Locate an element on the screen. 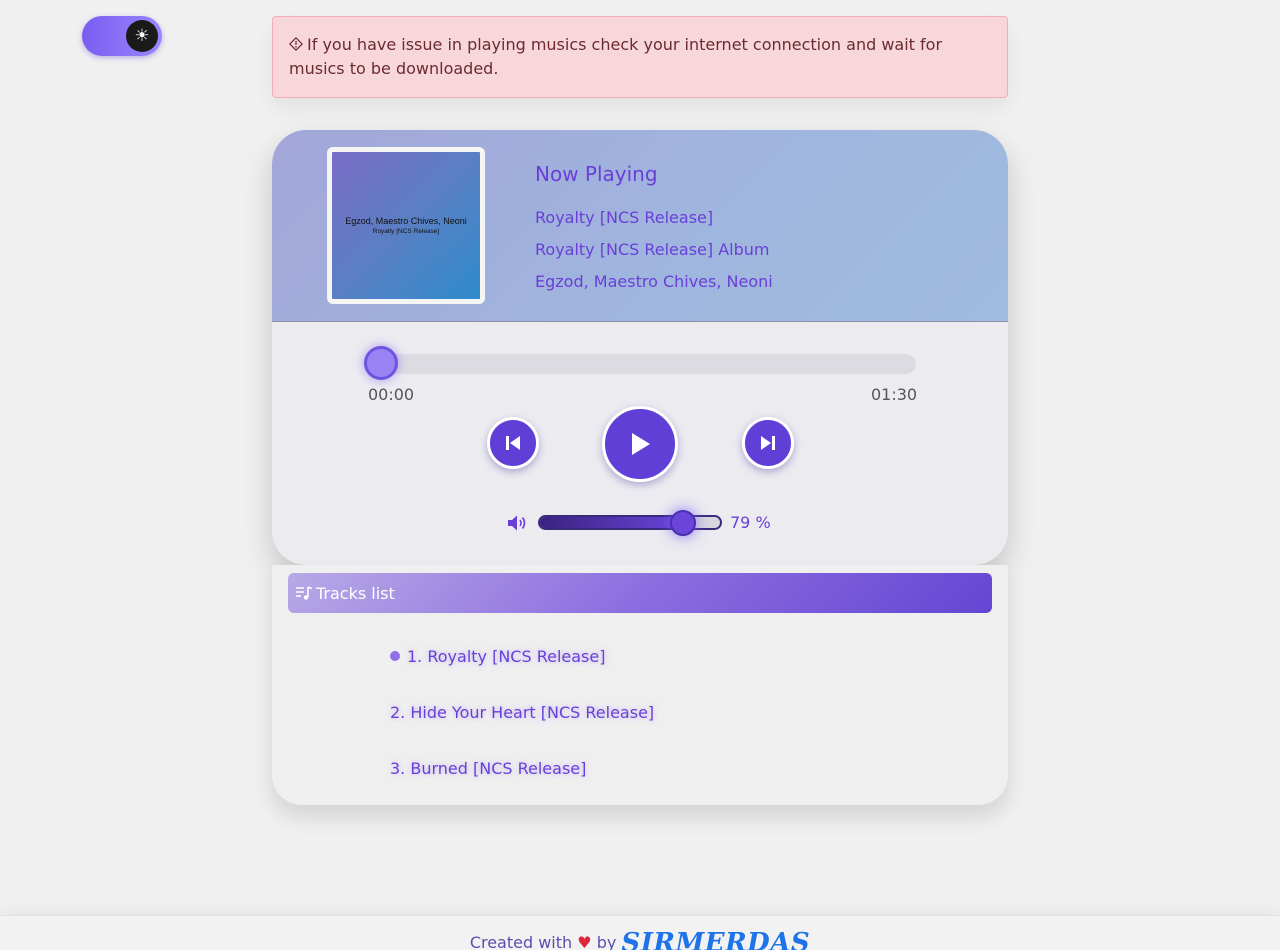 This screenshot has height=950, width=1280. current-time: 00:00 is located at coordinates (391, 394).